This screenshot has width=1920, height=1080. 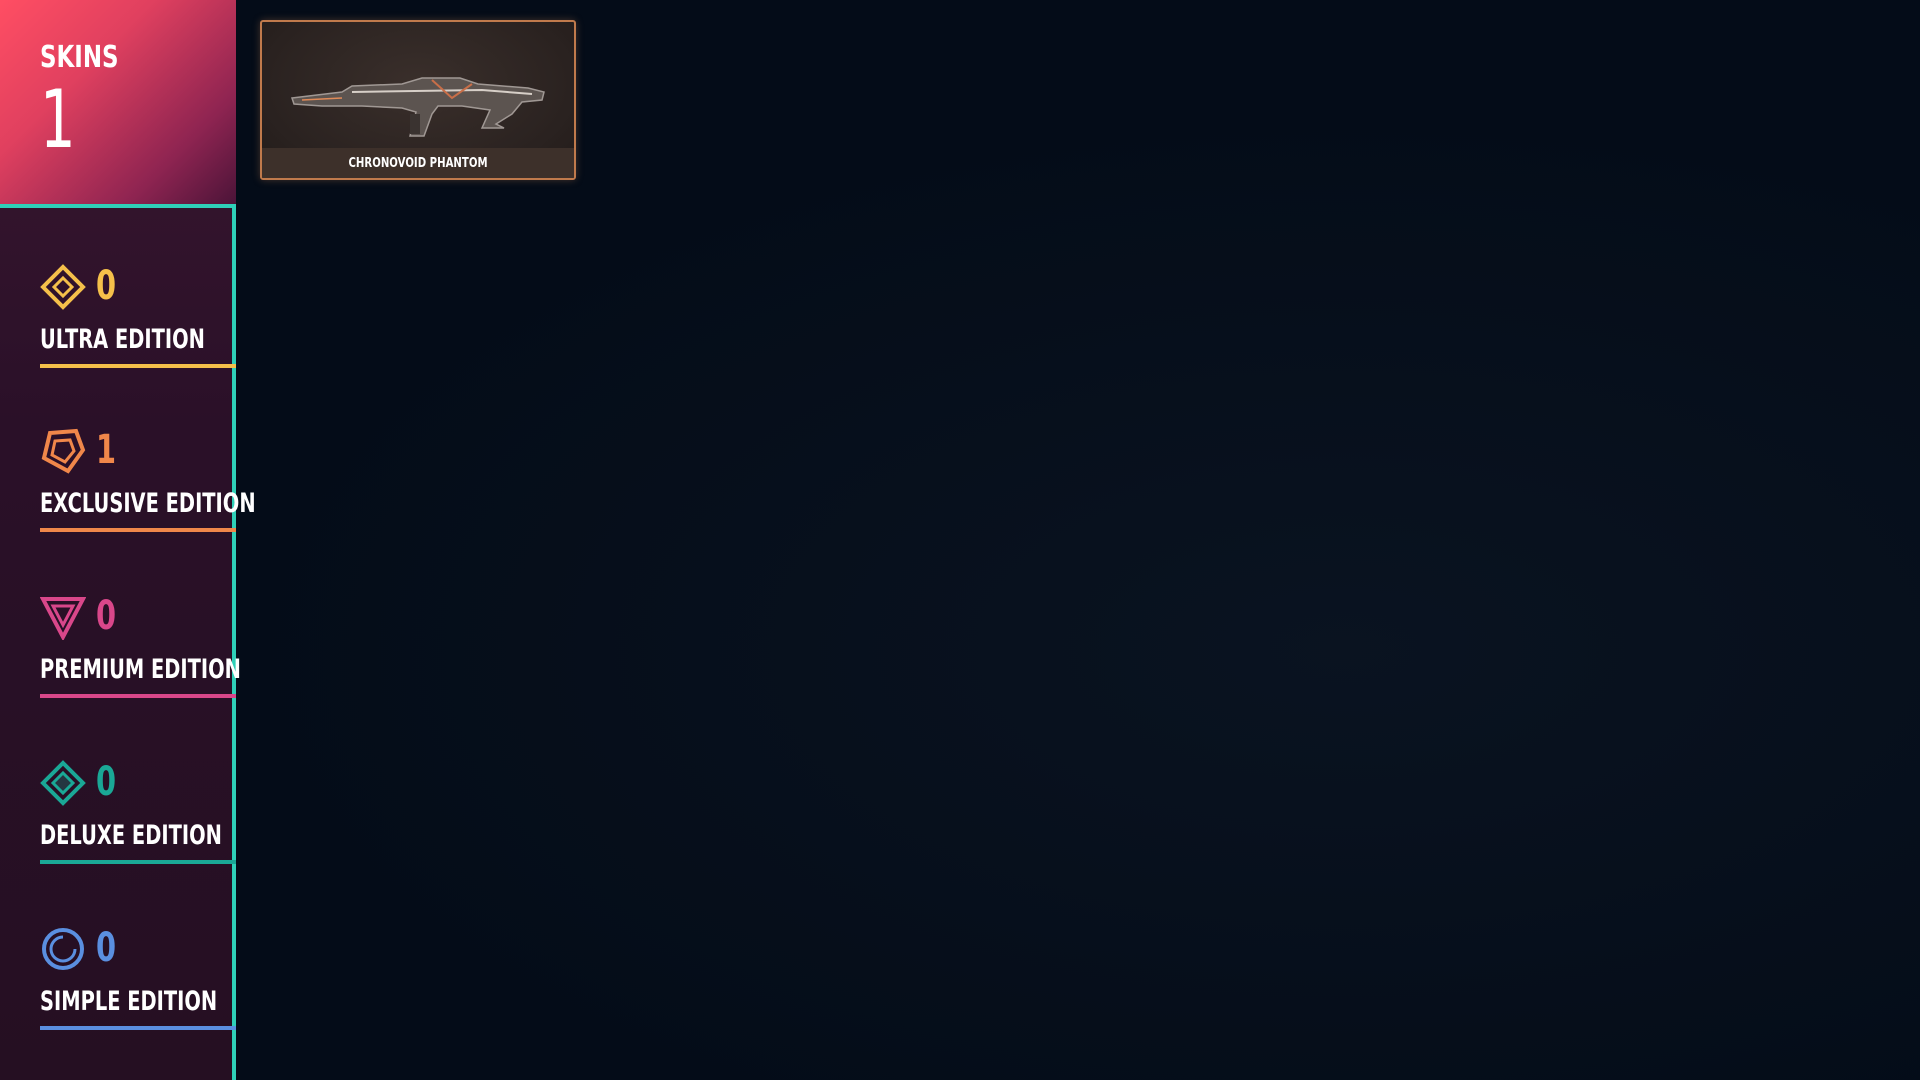 I want to click on edition-premium-bar, so click(x=138, y=696).